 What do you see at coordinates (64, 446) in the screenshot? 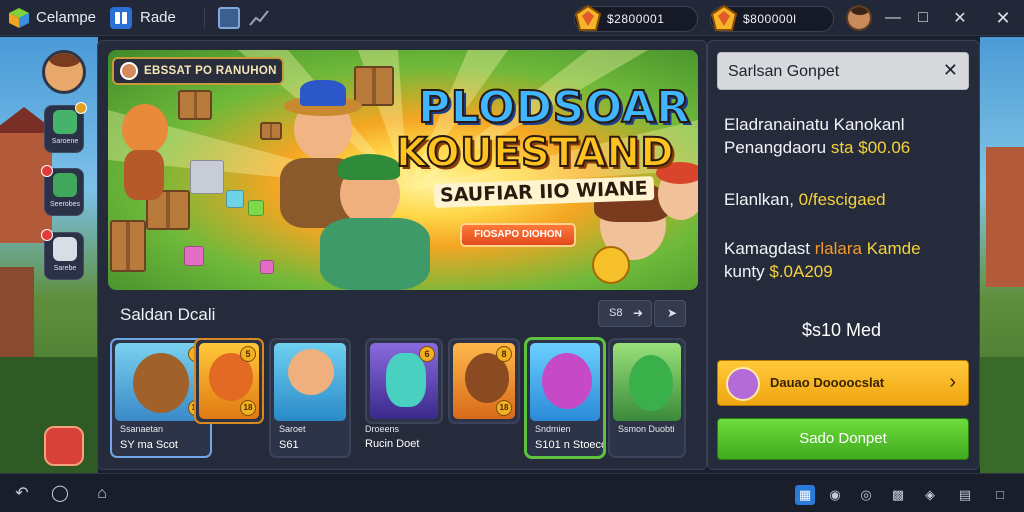
I see `chat-icon` at bounding box center [64, 446].